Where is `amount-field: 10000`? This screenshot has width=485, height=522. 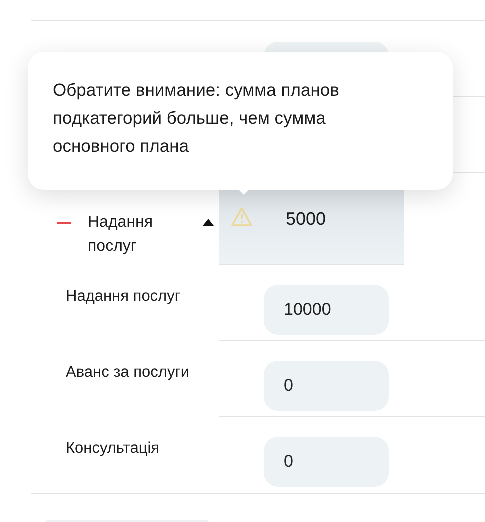 amount-field: 10000 is located at coordinates (326, 310).